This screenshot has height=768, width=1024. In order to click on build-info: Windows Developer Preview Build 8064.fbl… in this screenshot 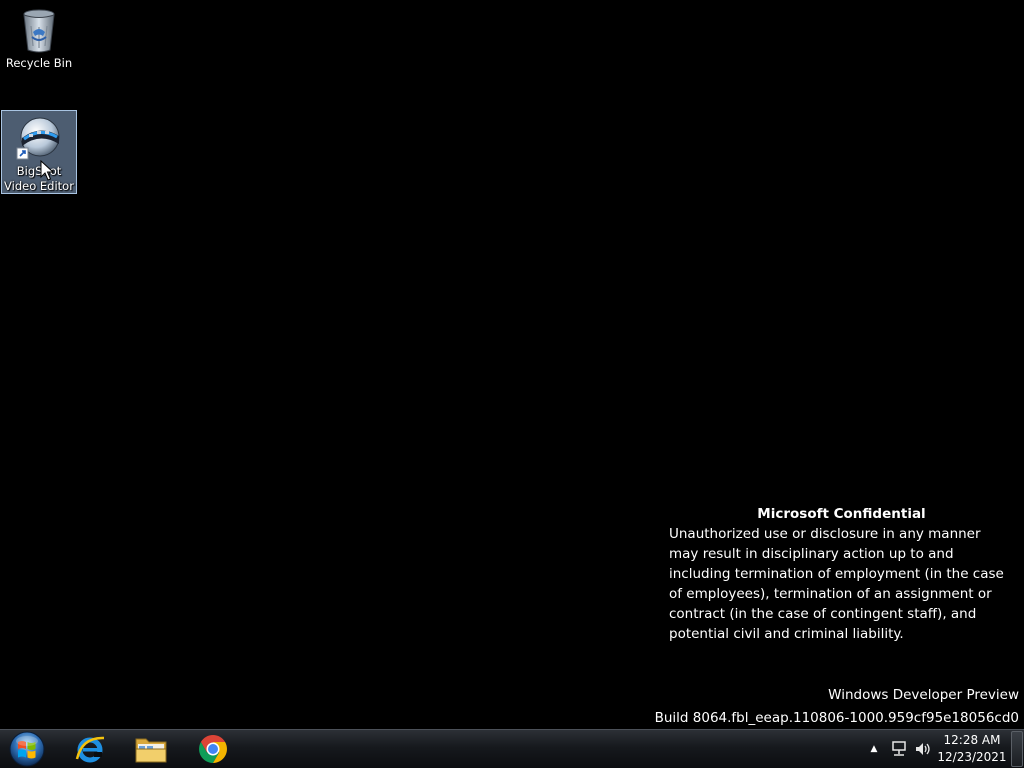, I will do `click(837, 707)`.